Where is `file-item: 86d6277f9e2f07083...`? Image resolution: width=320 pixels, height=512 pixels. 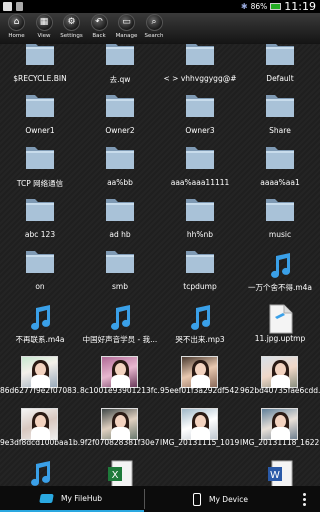
file-item: 86d6277f9e2f07083... is located at coordinates (40, 382).